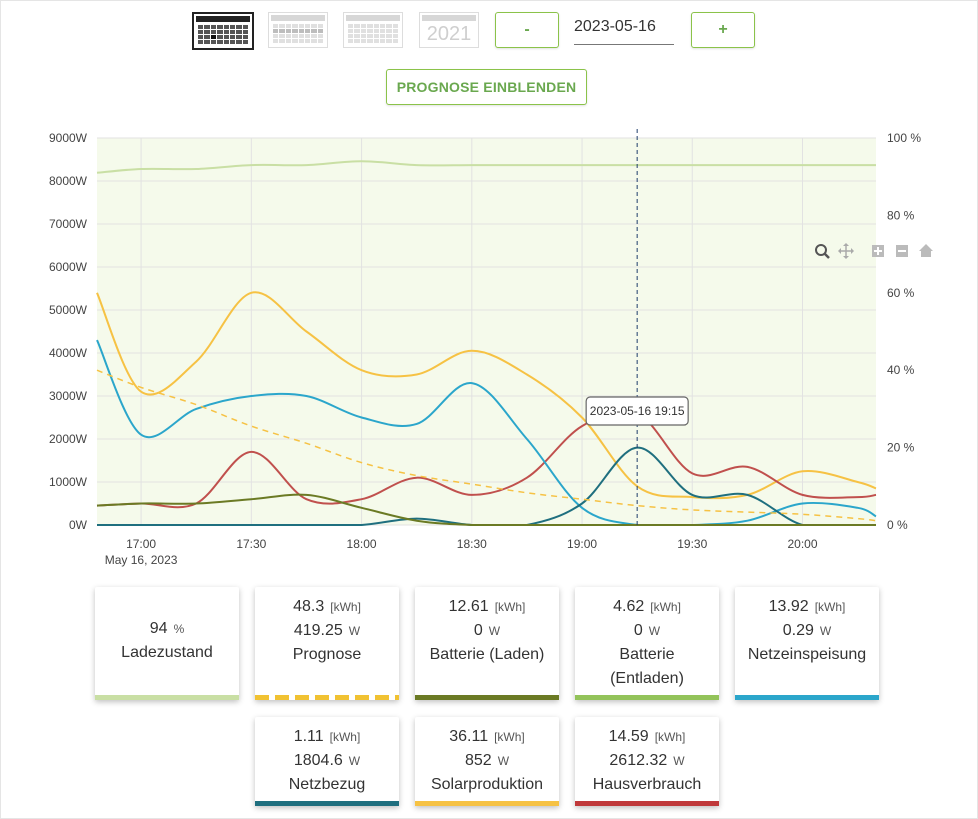  I want to click on next-day-button: +, so click(723, 30).